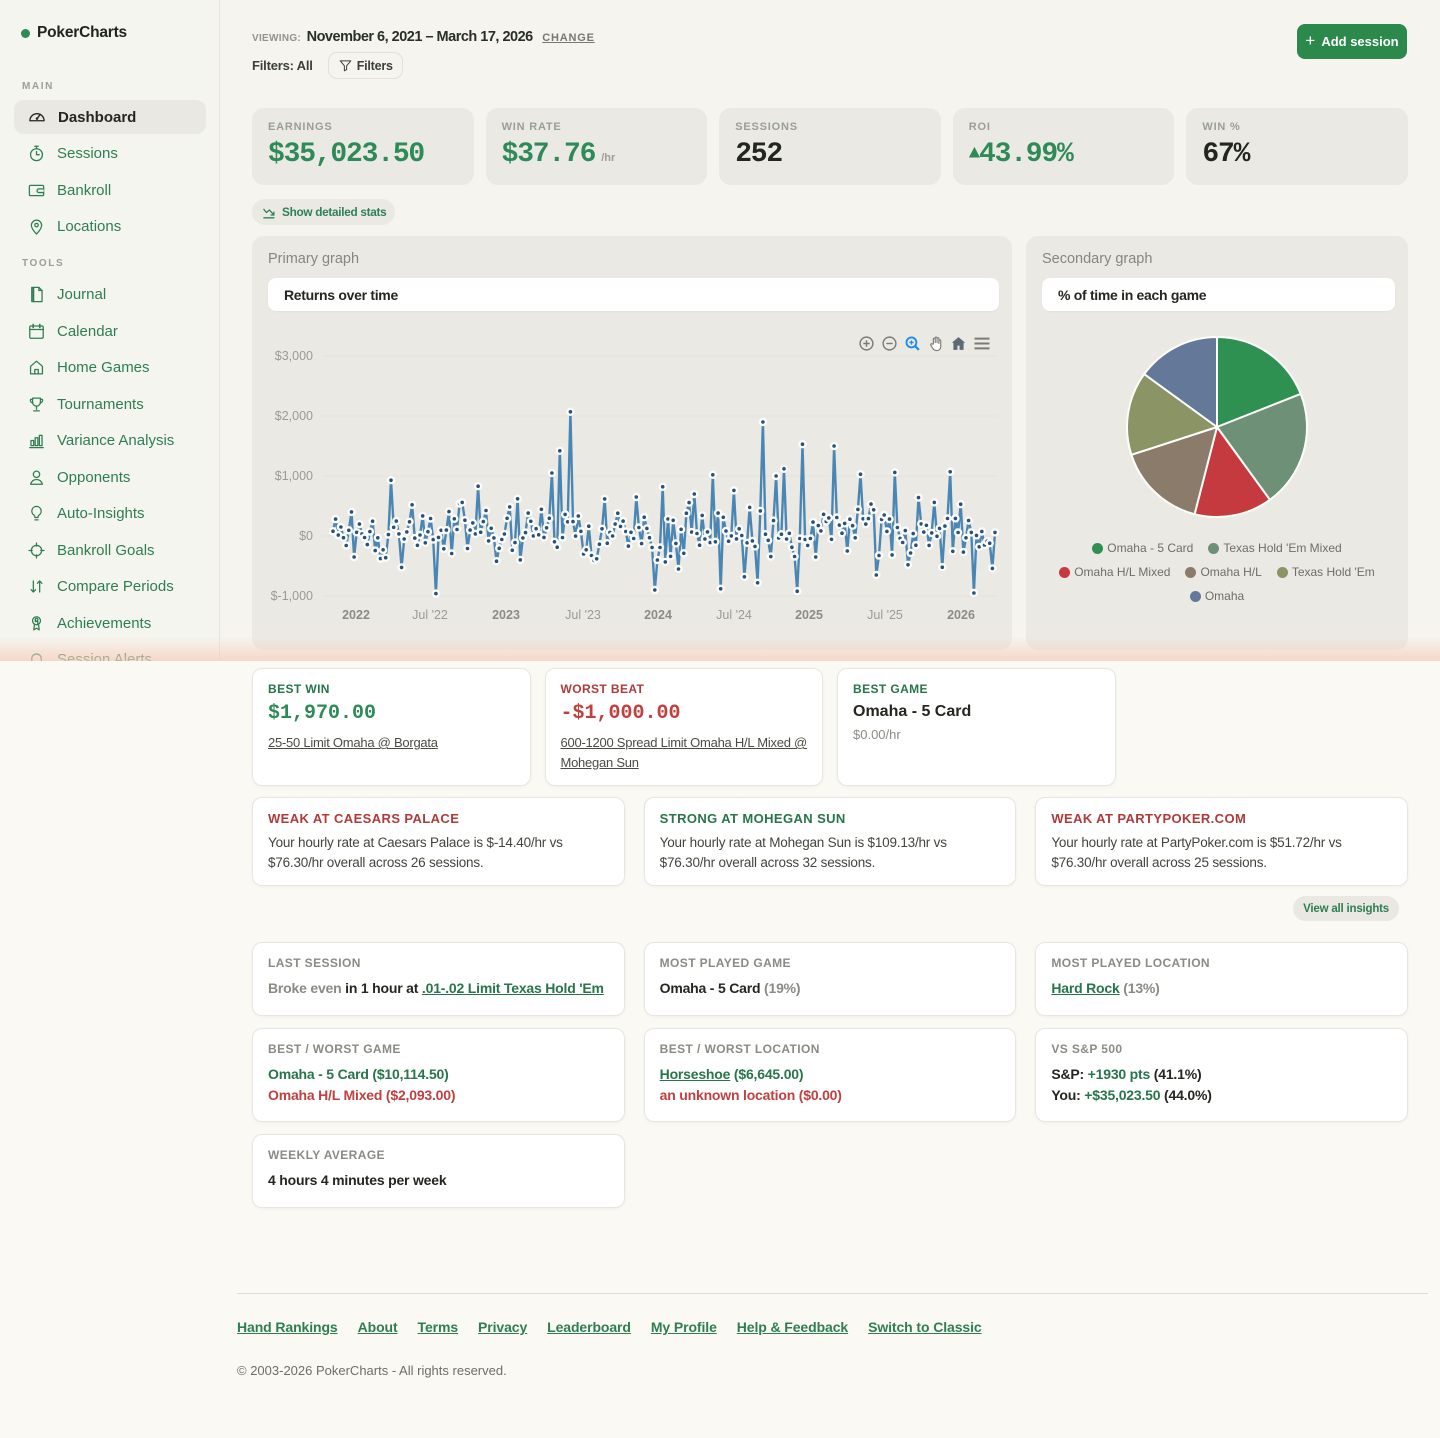 The image size is (1440, 1438). Describe the element at coordinates (292, 596) in the screenshot. I see `svg-text: $-1,000` at that location.